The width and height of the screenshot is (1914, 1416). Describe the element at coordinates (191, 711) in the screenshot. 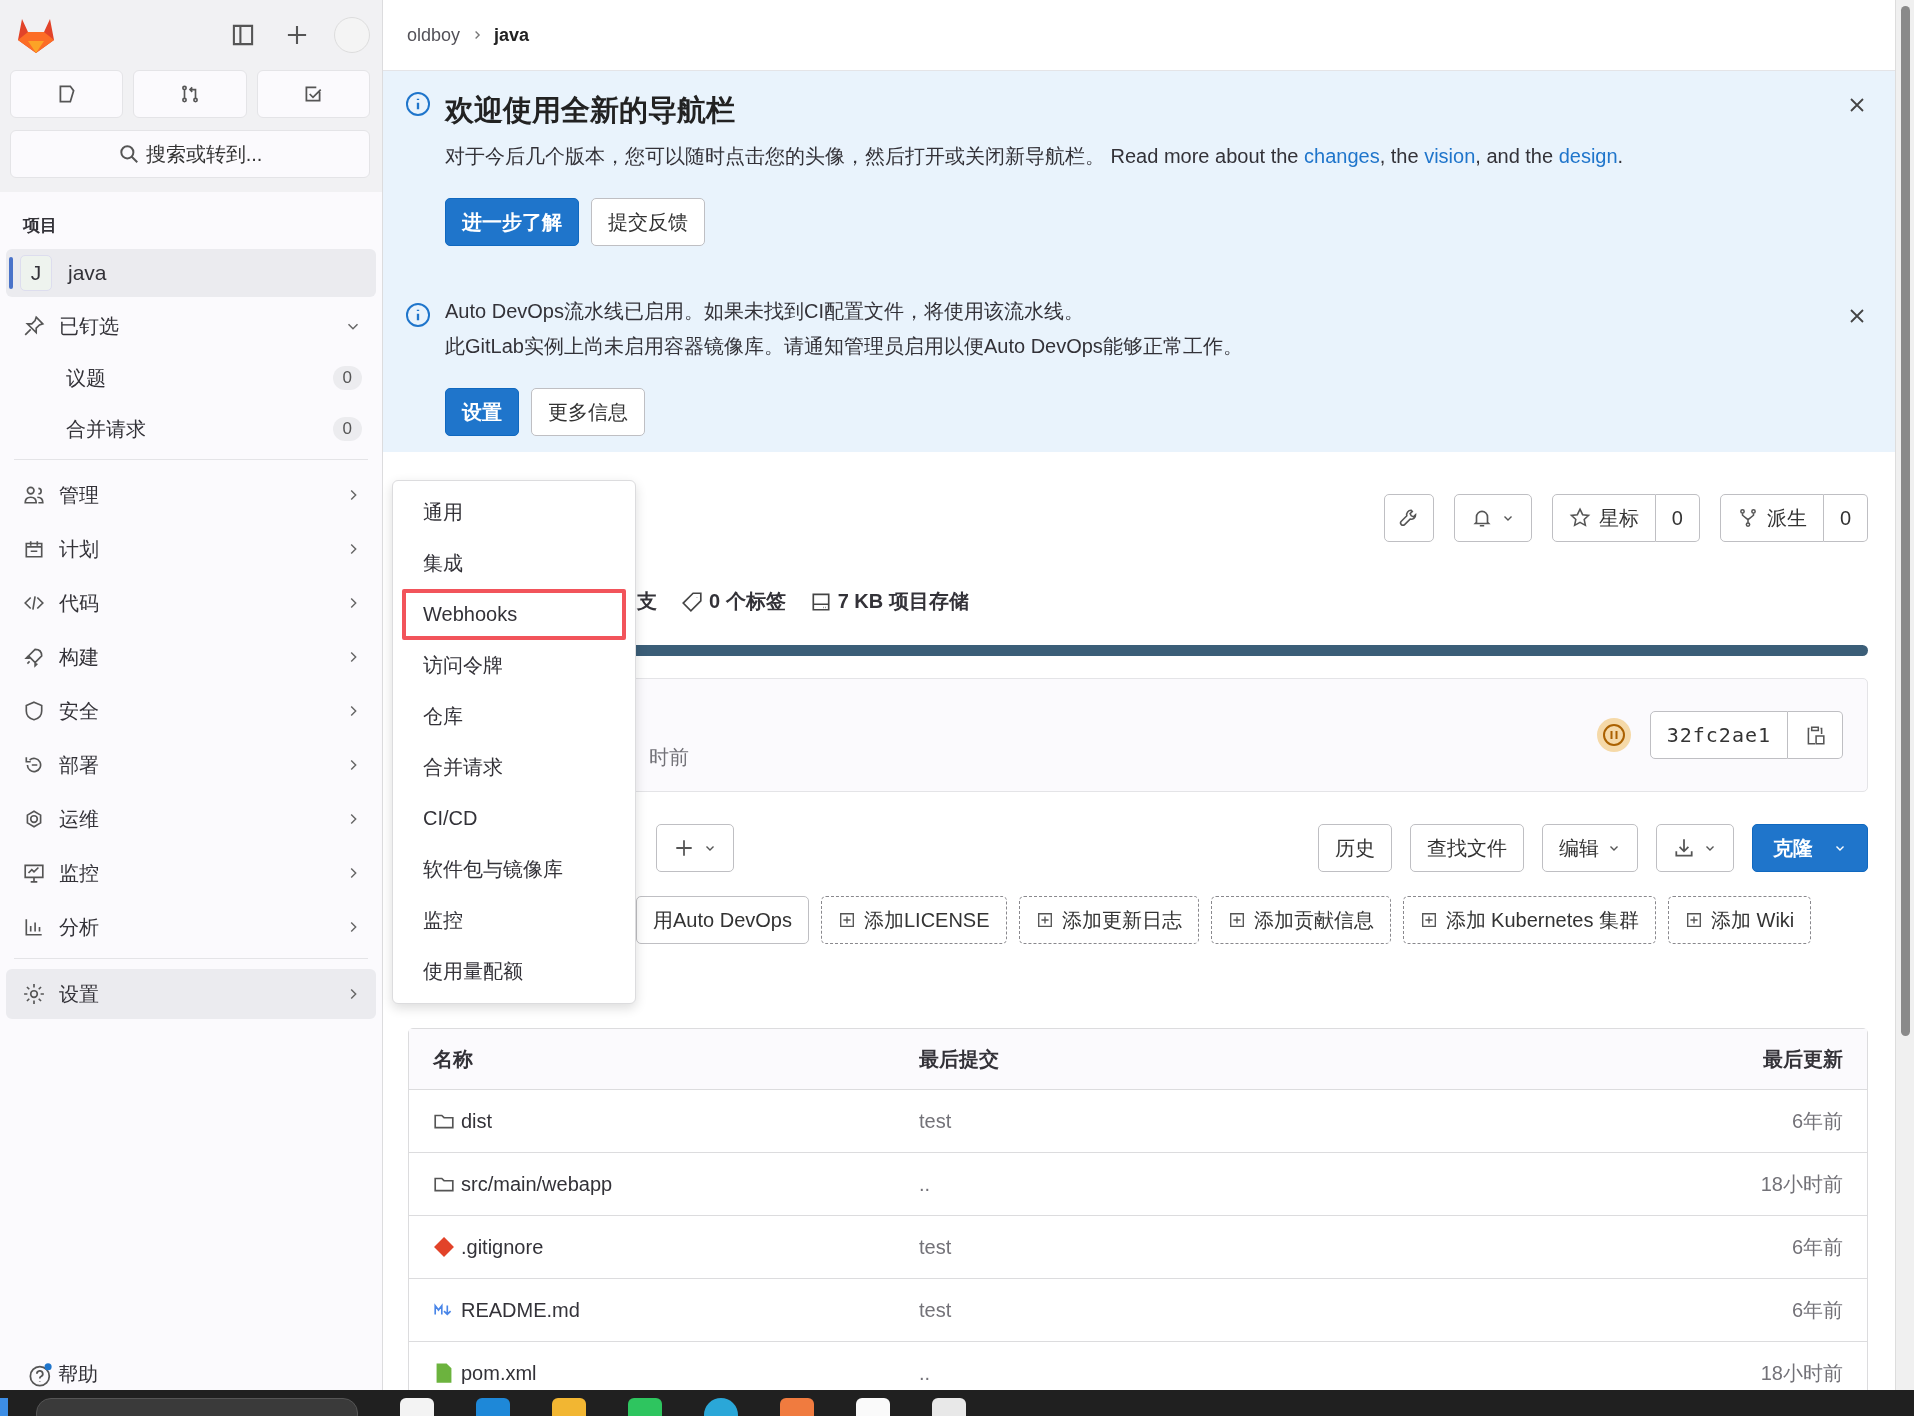

I see `nav-item: 安全` at that location.